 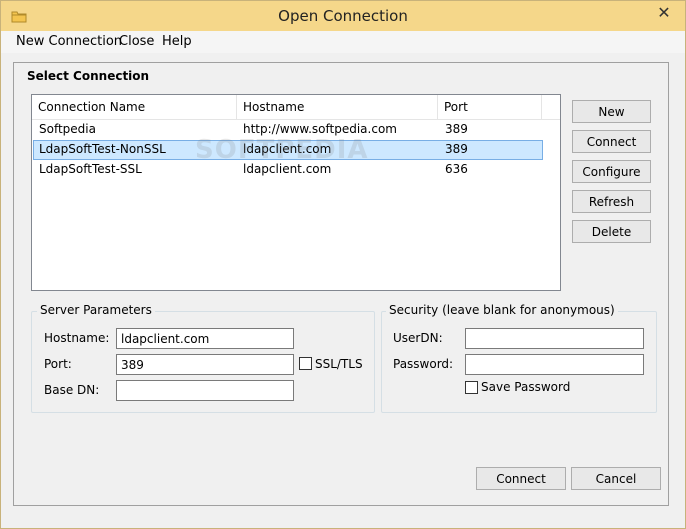 I want to click on connect-side-button: Connect, so click(x=611, y=141).